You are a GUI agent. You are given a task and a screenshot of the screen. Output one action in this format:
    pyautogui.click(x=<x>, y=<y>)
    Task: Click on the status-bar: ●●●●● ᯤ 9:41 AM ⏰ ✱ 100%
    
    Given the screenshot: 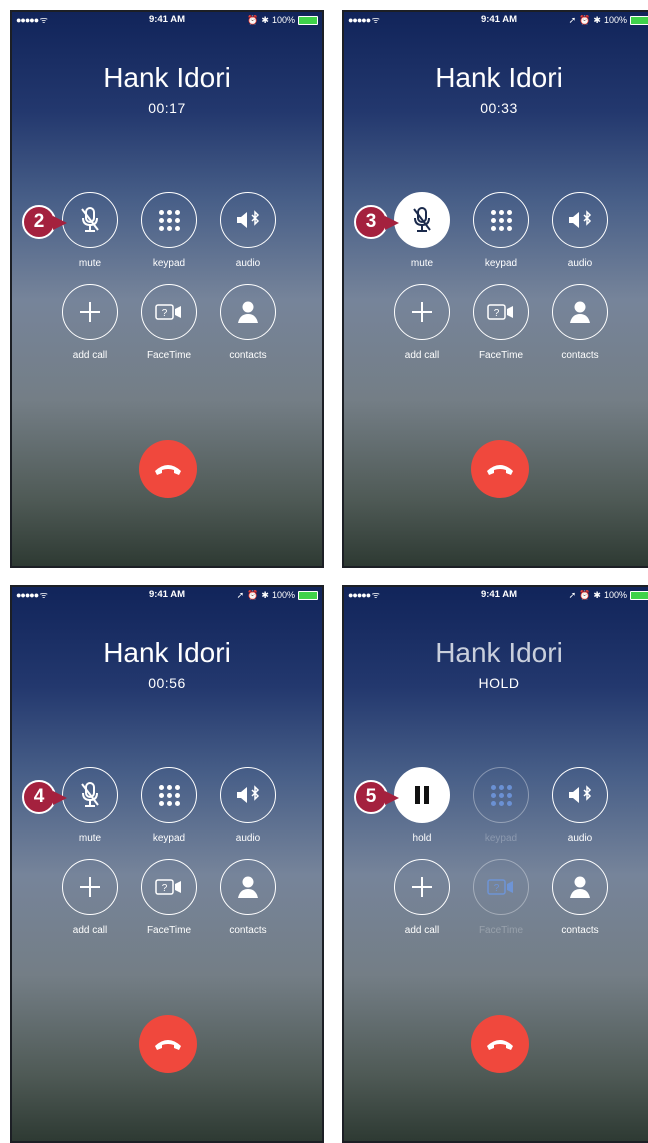 What is the action you would take?
    pyautogui.click(x=167, y=20)
    